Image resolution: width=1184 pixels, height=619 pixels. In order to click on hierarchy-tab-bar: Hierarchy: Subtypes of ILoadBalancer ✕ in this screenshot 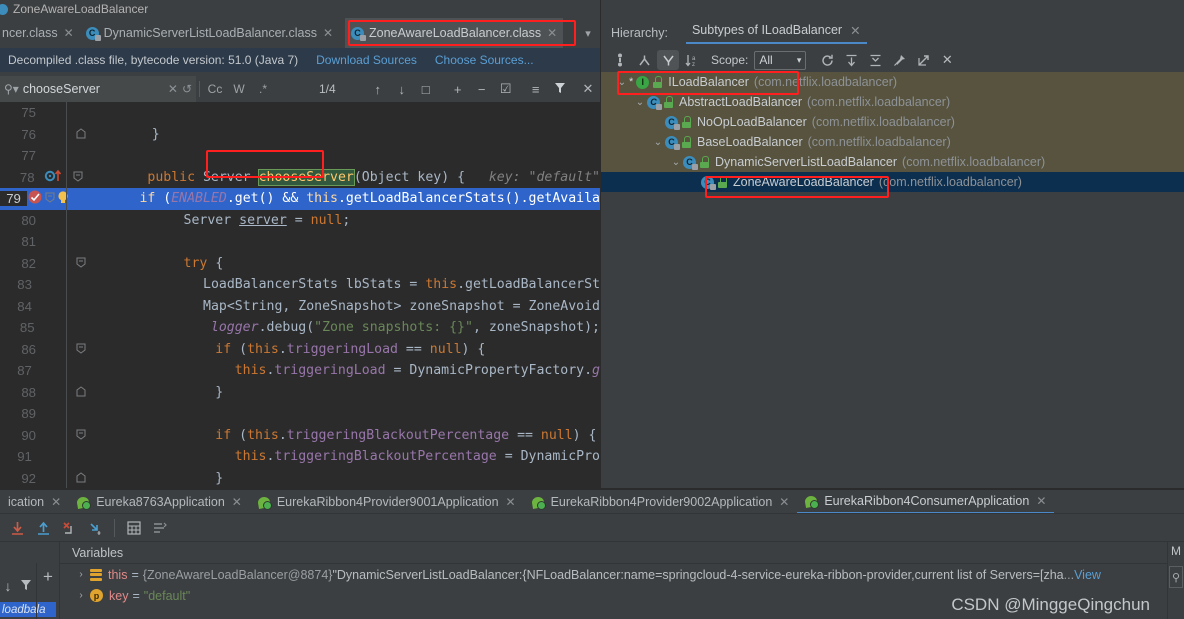, I will do `click(892, 33)`.